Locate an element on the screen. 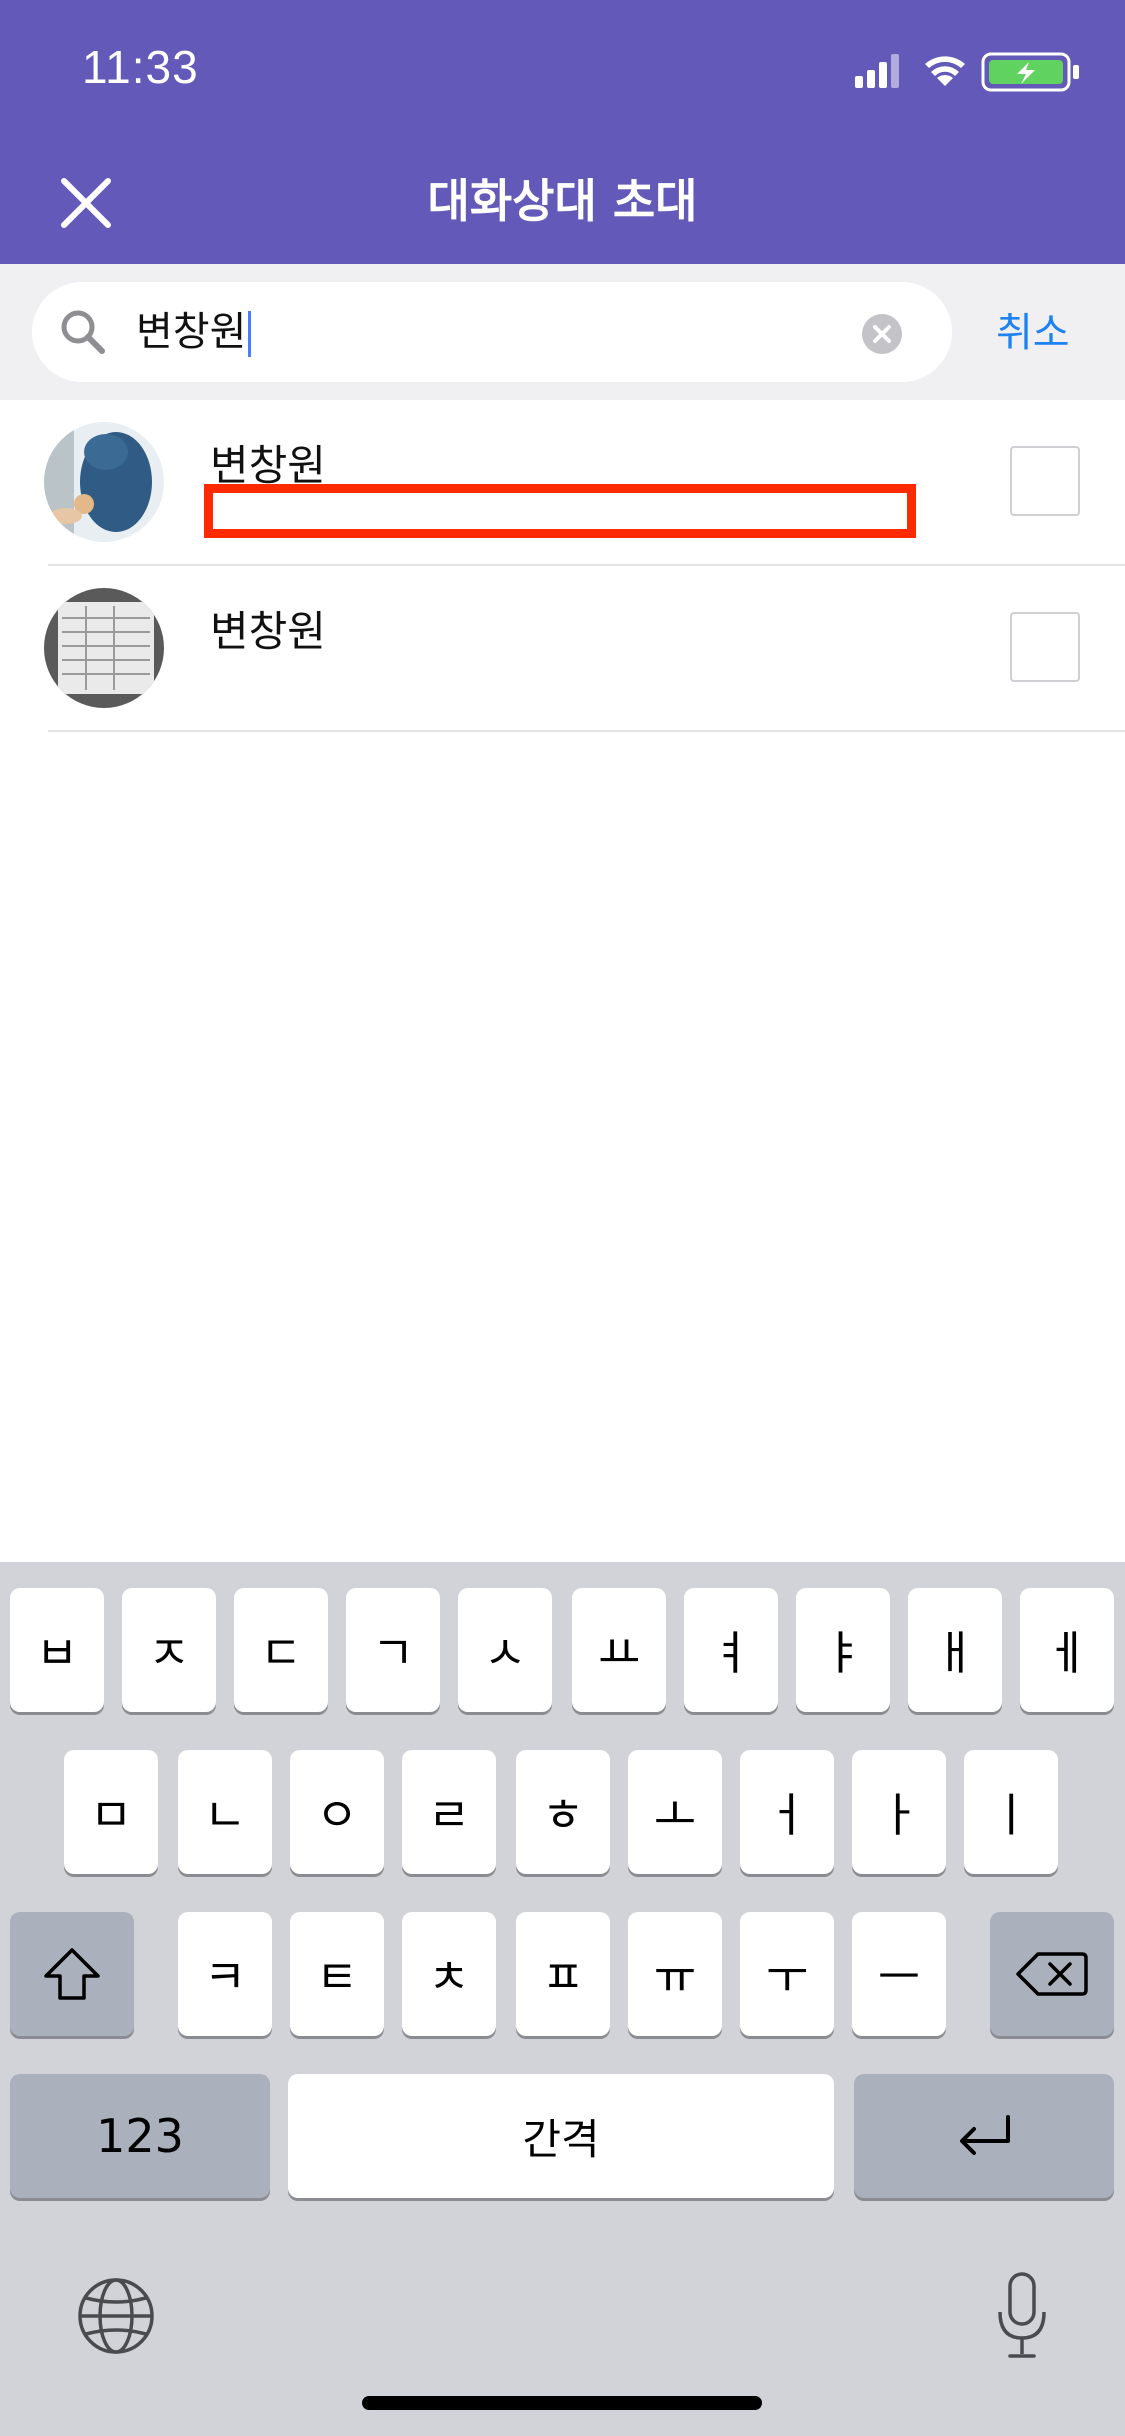 The image size is (1125, 2436). key: ㅌ is located at coordinates (337, 1974).